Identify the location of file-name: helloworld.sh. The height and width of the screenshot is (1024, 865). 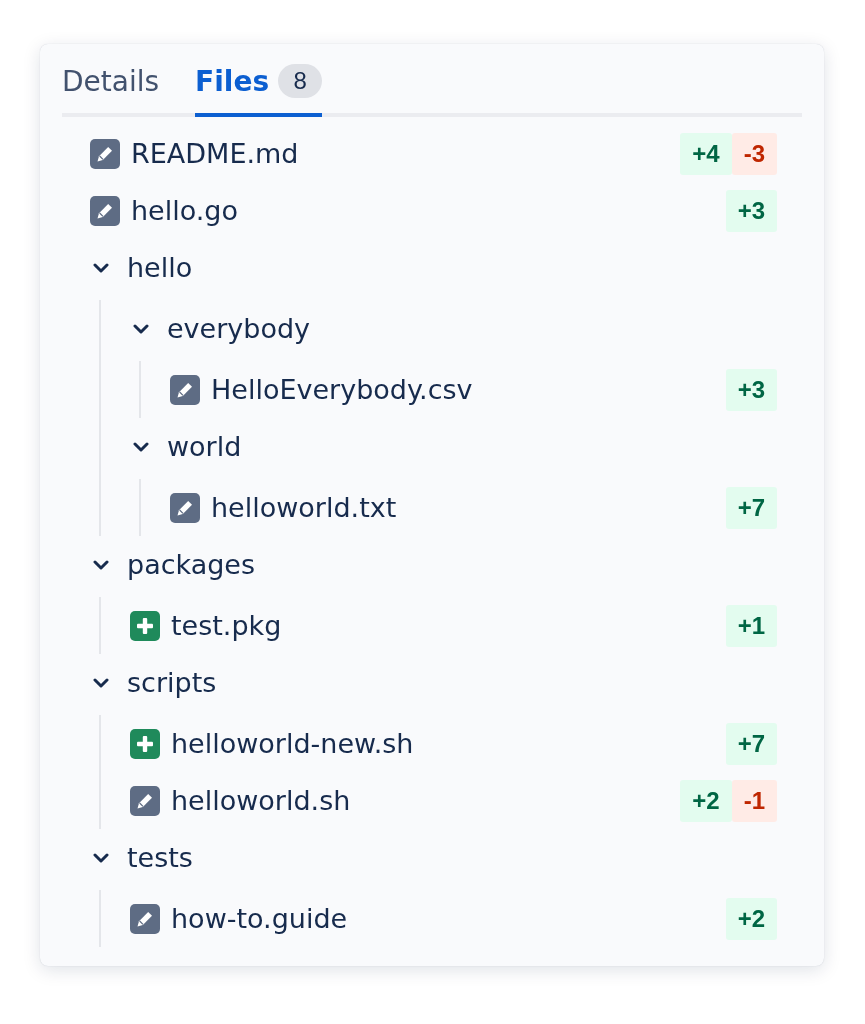
(261, 800).